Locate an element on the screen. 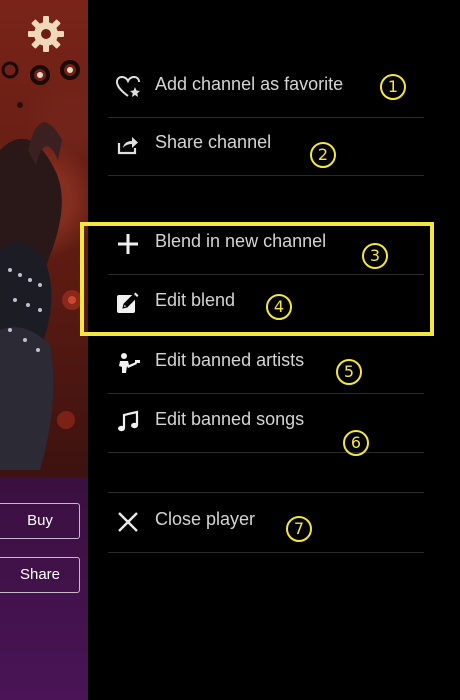 The width and height of the screenshot is (460, 700). gear-icon is located at coordinates (46, 34).